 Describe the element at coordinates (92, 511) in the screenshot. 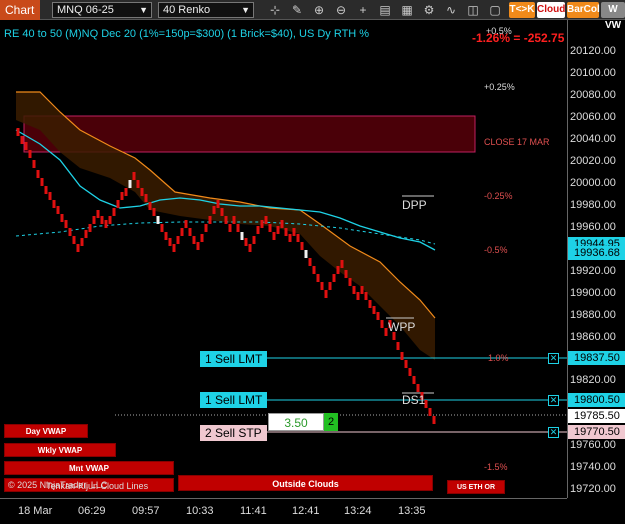

I see `time-tick: 06:29` at that location.